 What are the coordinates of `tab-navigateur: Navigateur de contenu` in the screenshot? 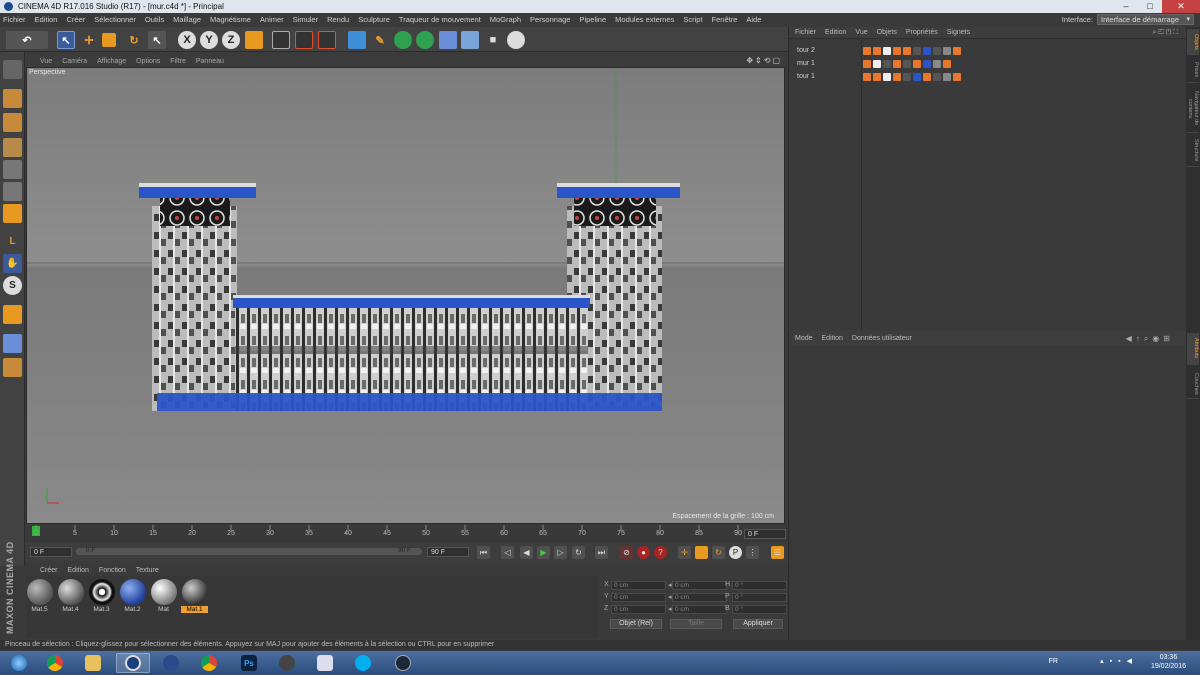 It's located at (1193, 109).